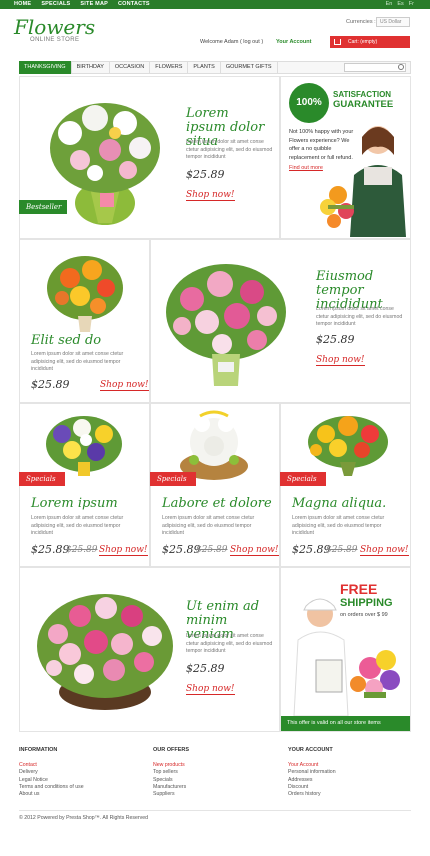  I want to click on topnav-specials: SPECIALS, so click(55, 4).